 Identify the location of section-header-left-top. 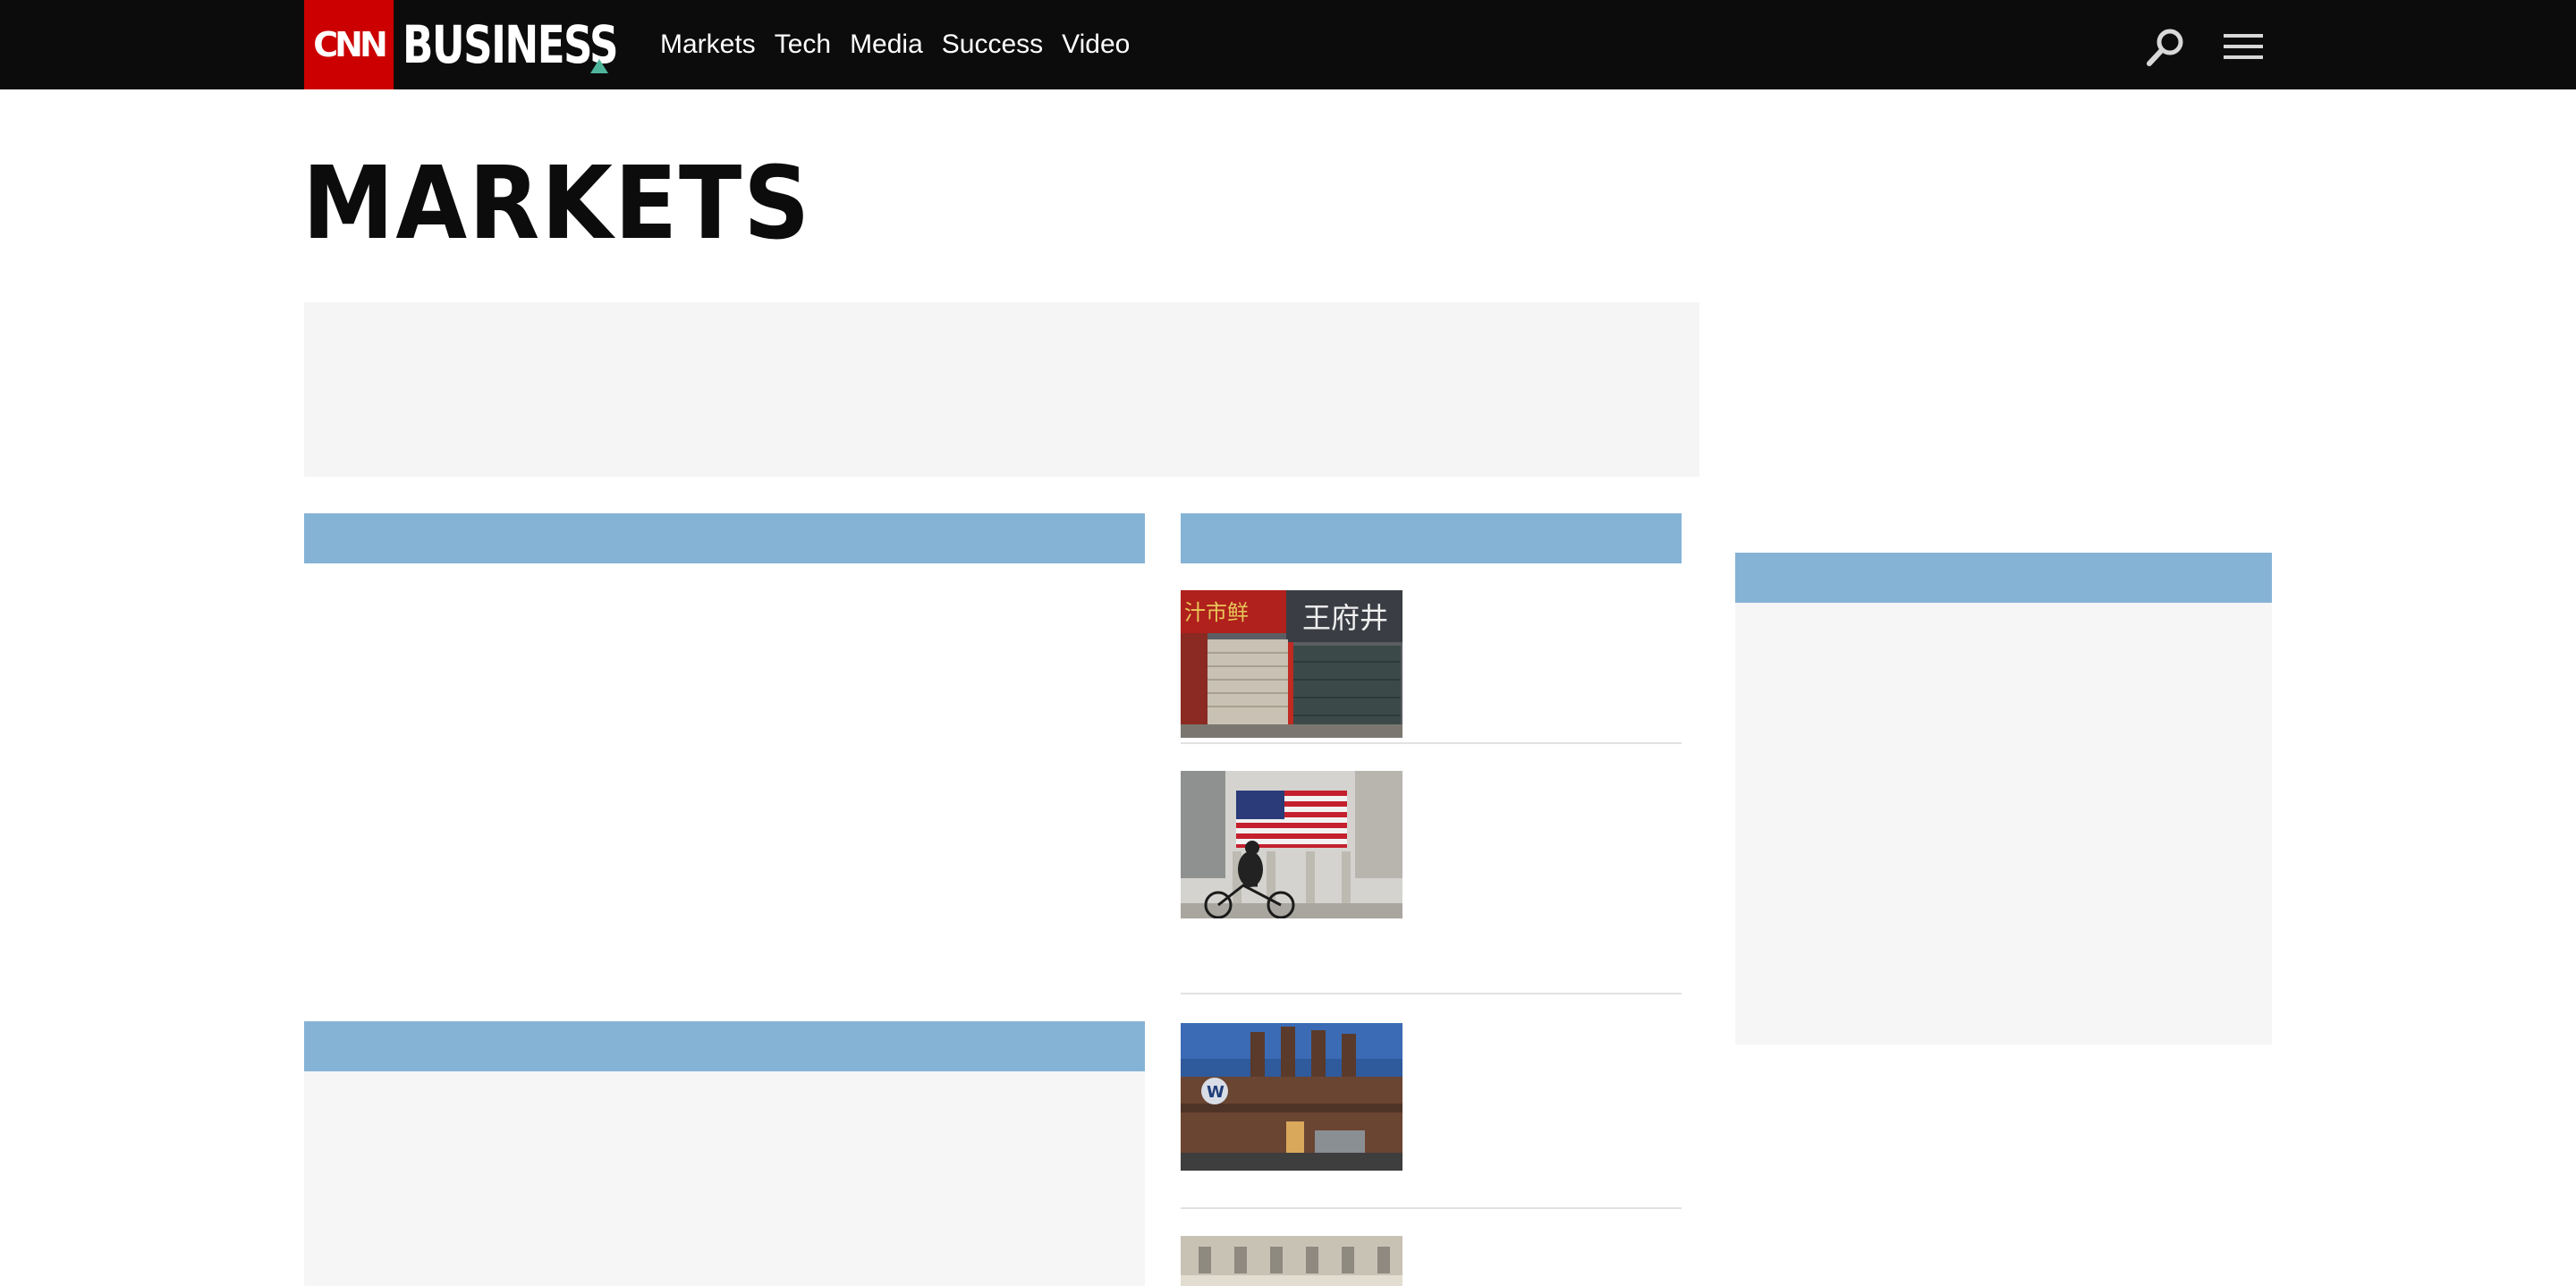
(724, 538).